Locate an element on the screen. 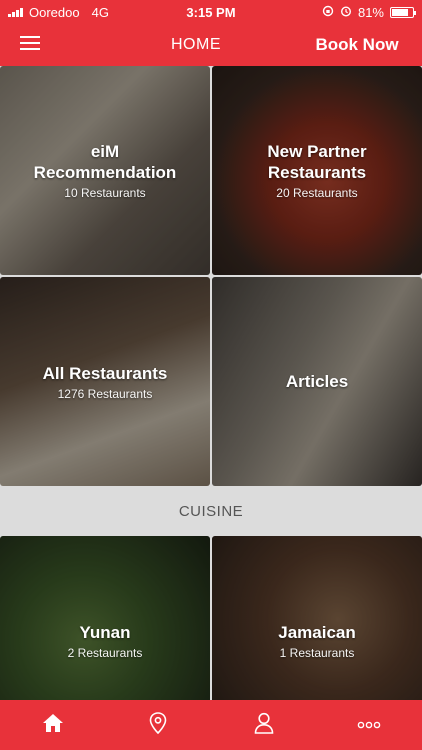 The height and width of the screenshot is (750, 422). home-icon is located at coordinates (53, 725).